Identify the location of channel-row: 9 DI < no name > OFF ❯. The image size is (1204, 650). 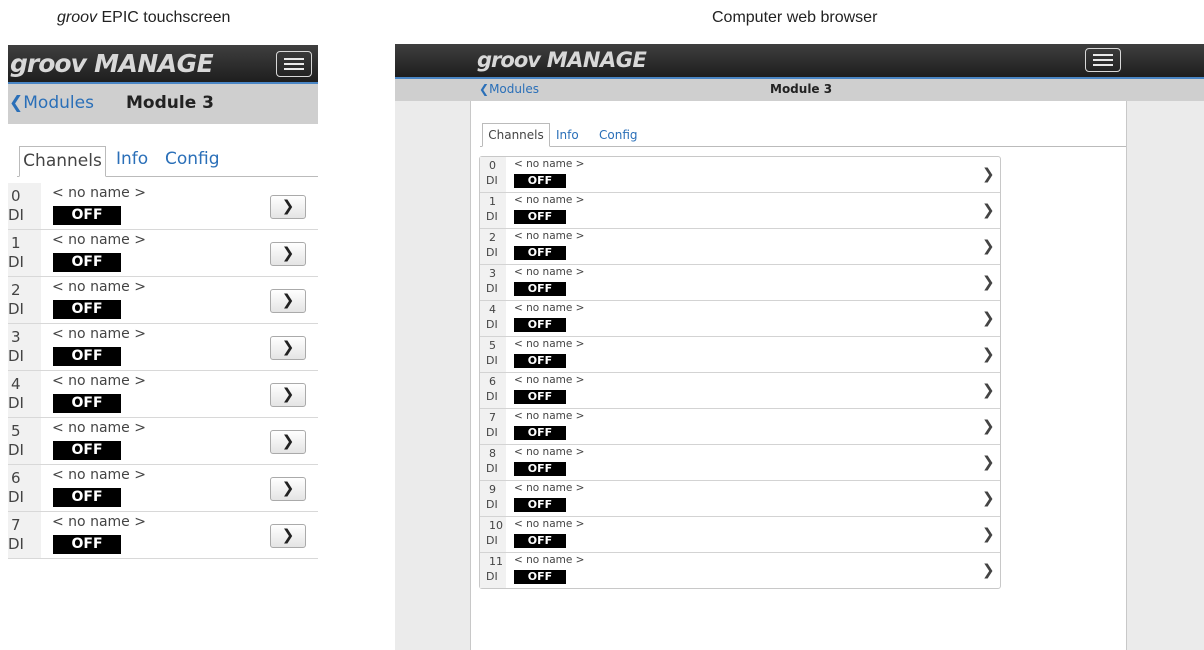
(740, 499).